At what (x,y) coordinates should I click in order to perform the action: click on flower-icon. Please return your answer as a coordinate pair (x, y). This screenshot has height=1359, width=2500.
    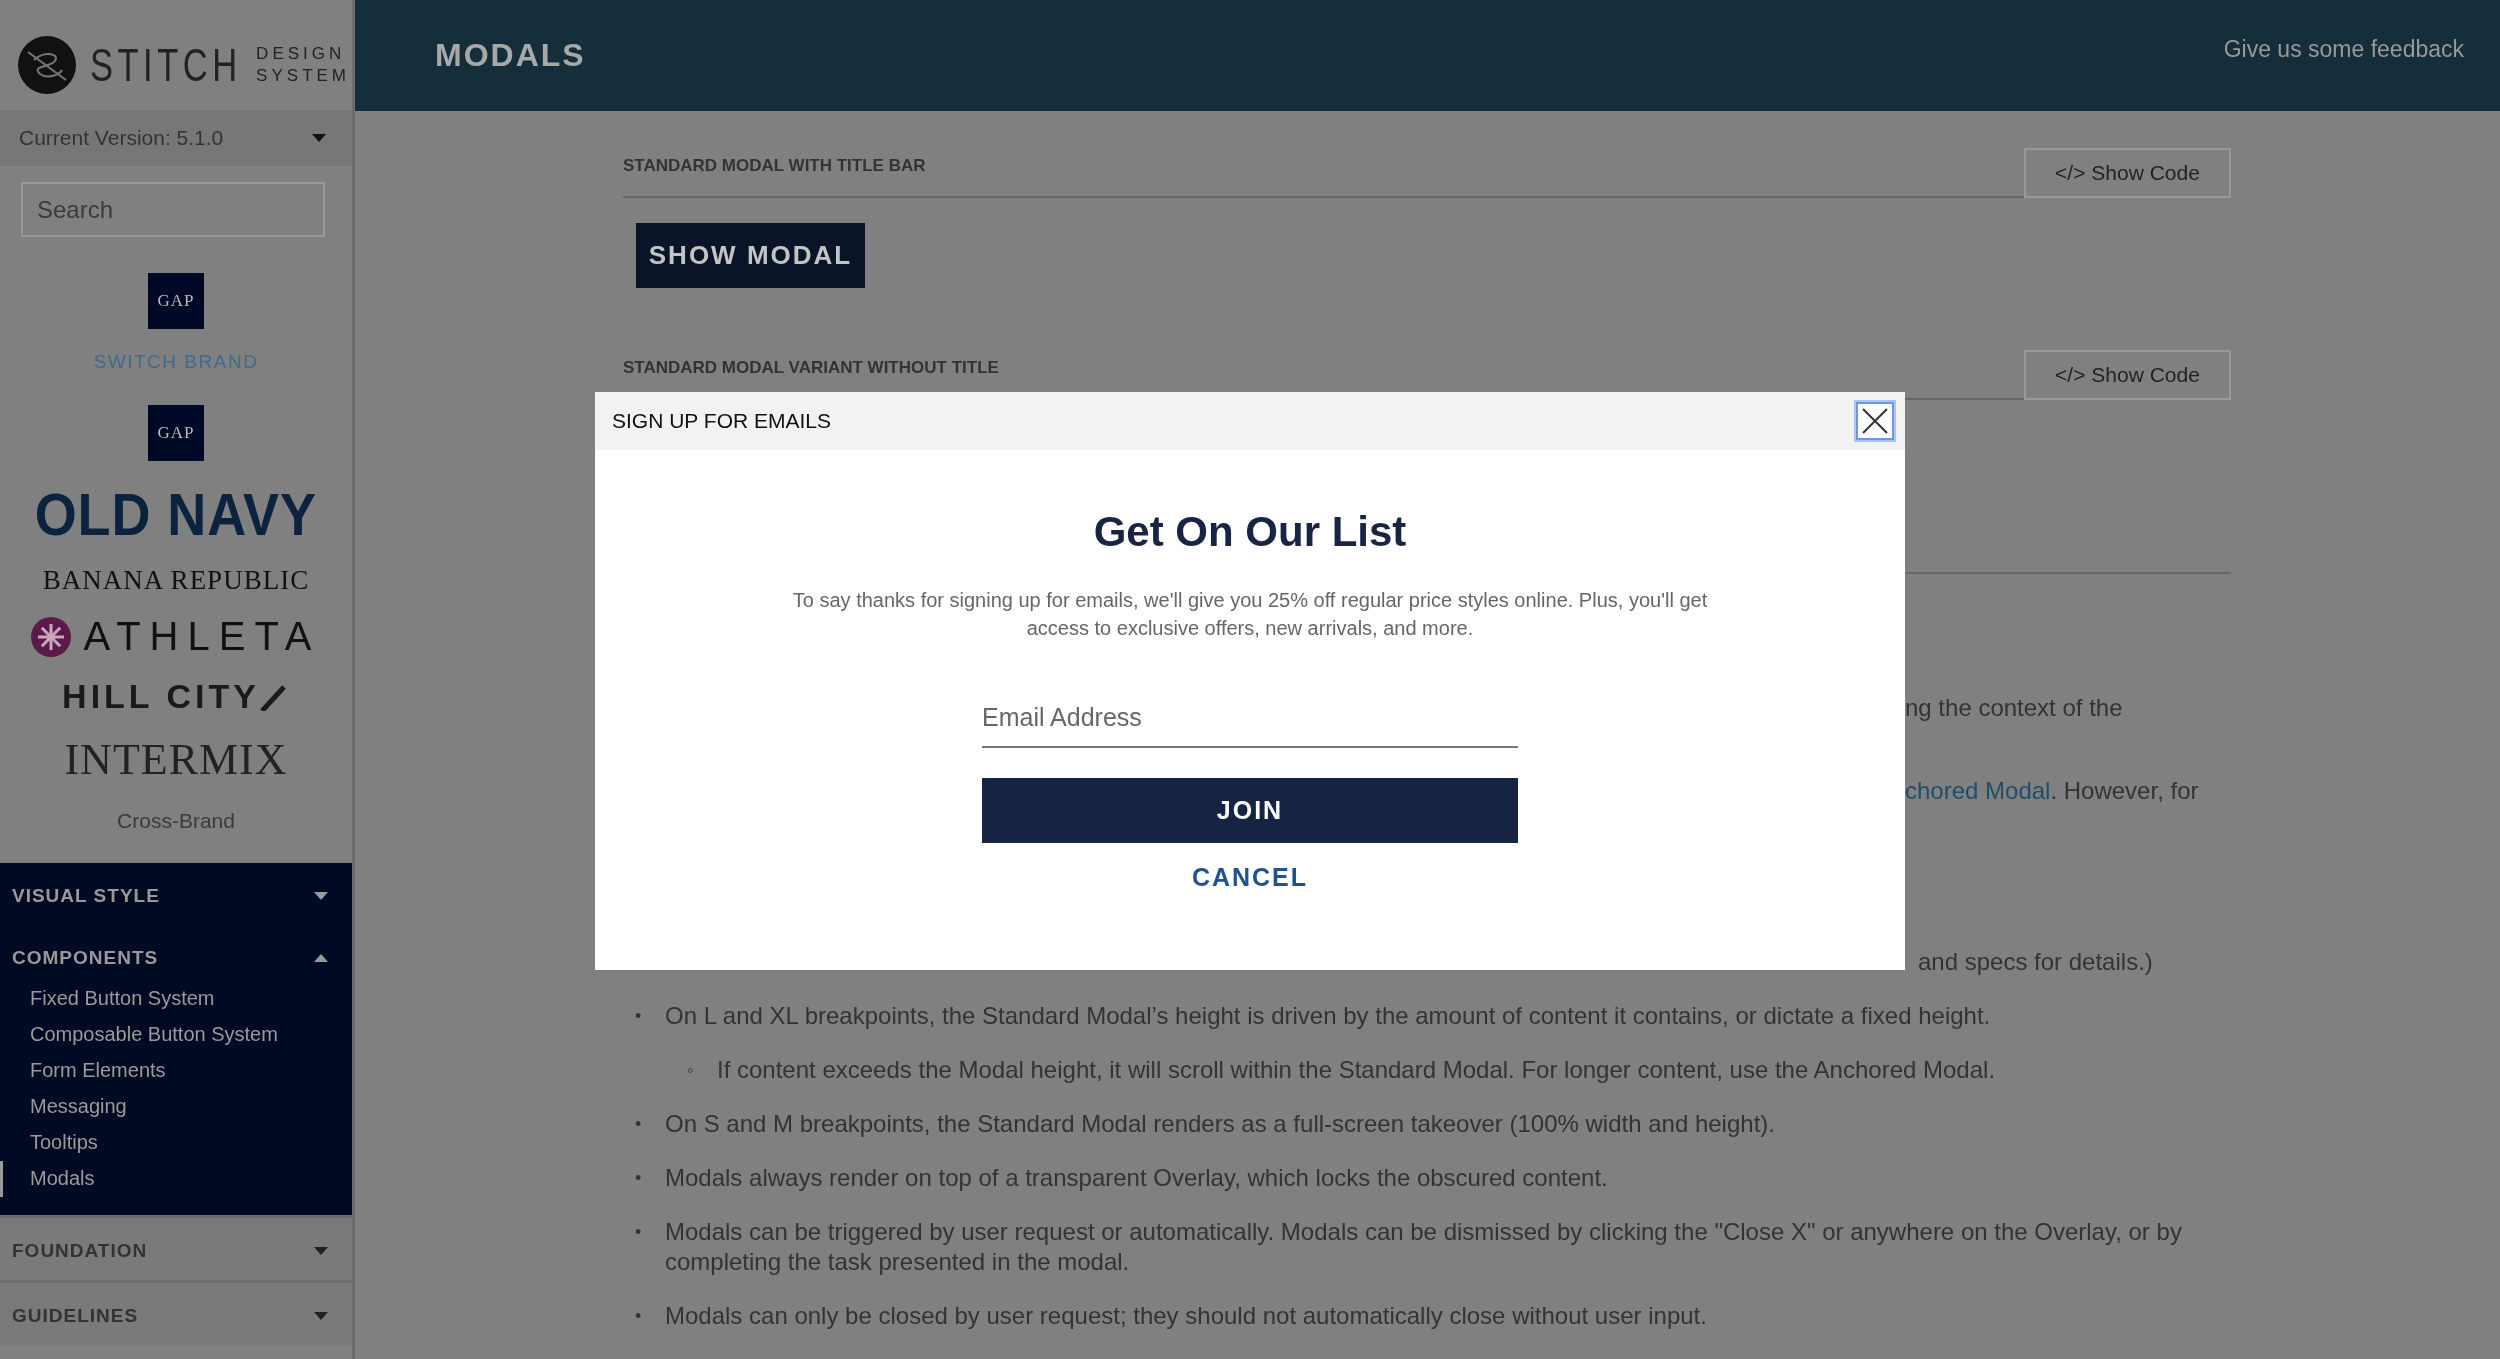
    Looking at the image, I should click on (51, 636).